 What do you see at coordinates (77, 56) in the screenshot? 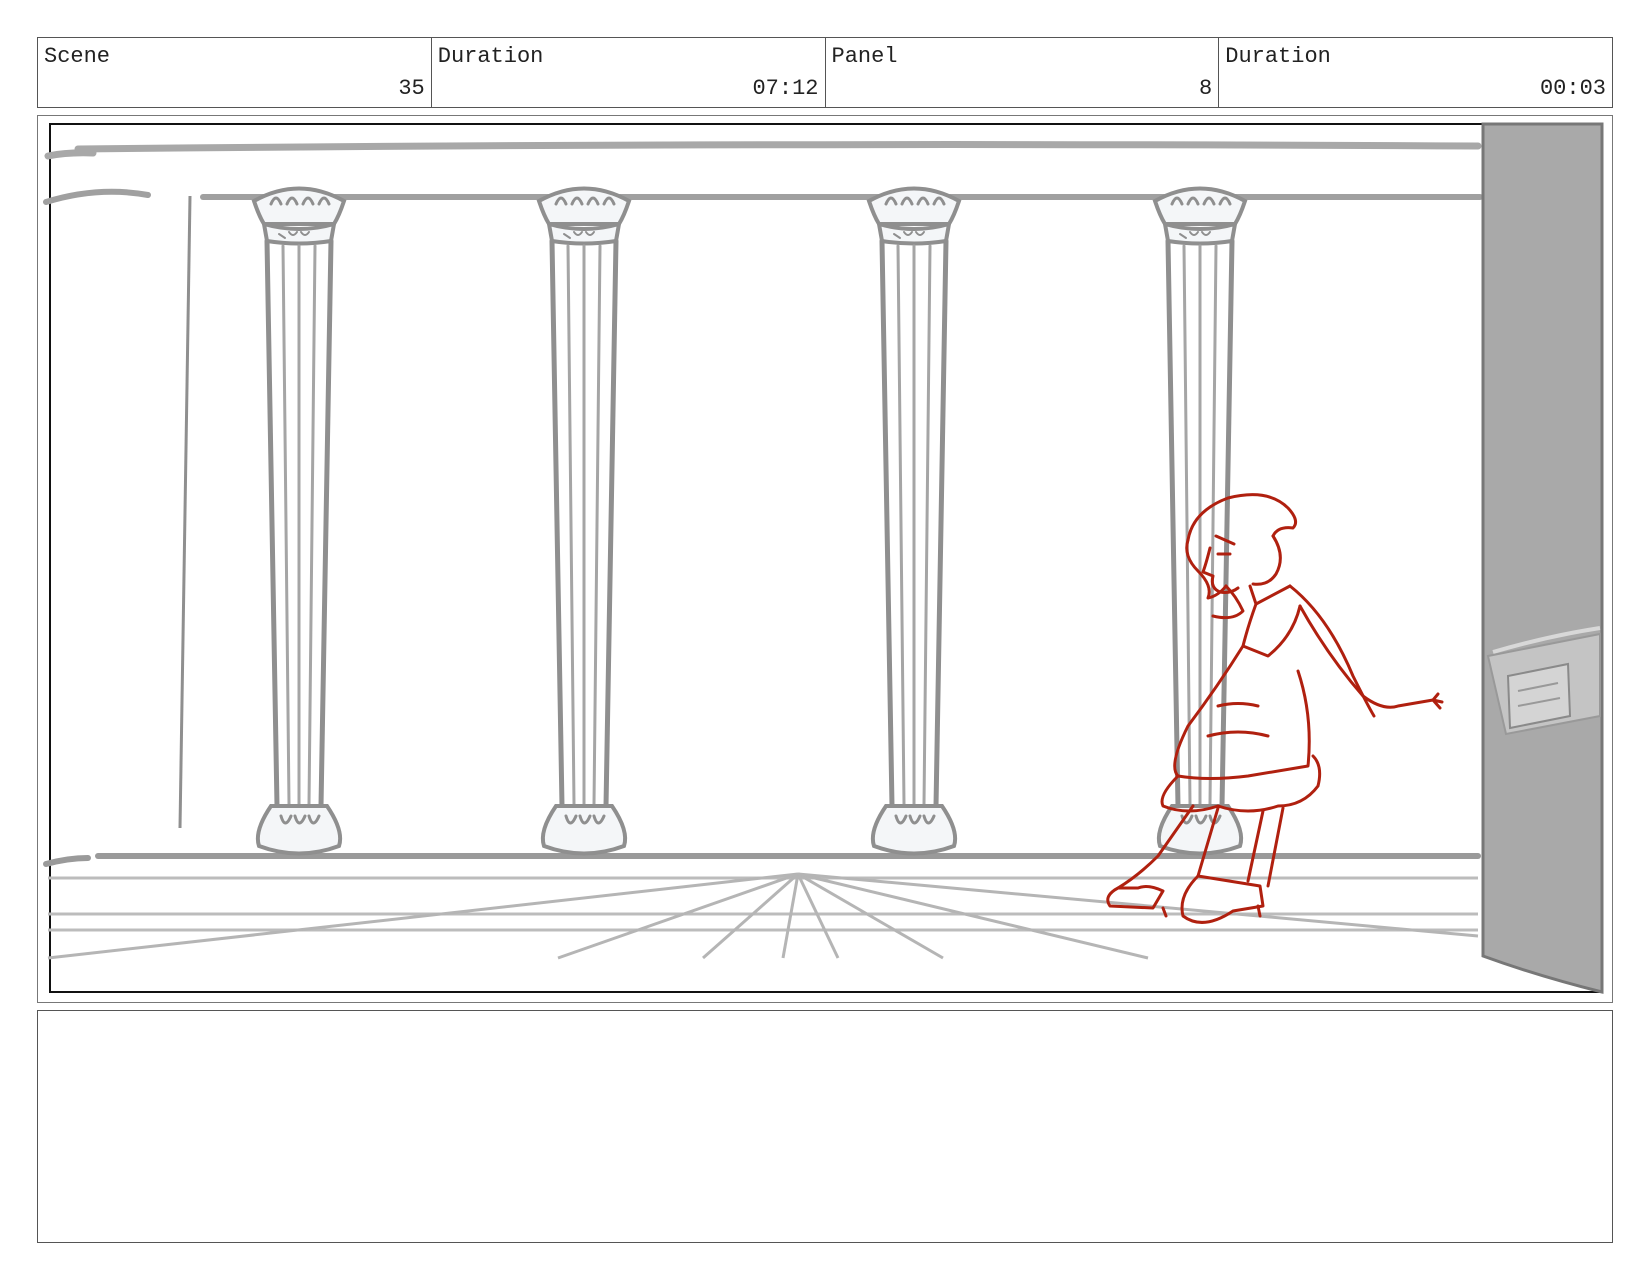
I see `scene-label: Scene` at bounding box center [77, 56].